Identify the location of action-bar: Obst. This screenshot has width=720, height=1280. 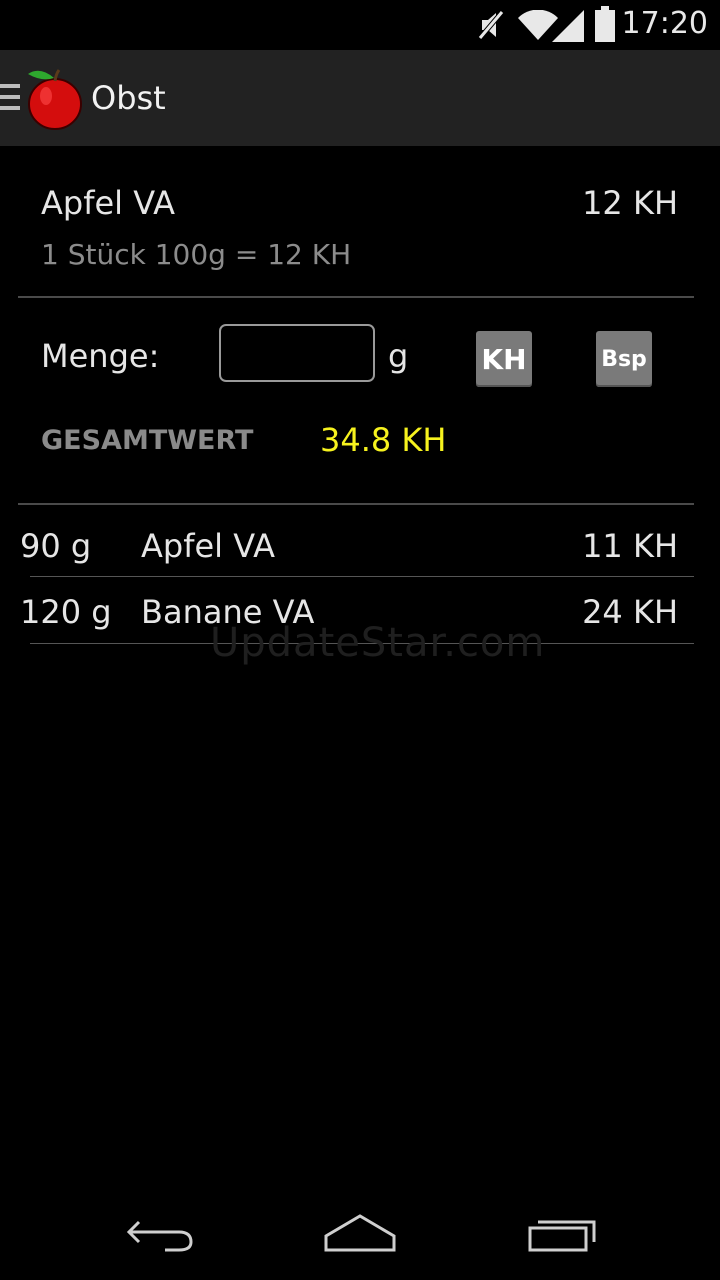
(360, 98).